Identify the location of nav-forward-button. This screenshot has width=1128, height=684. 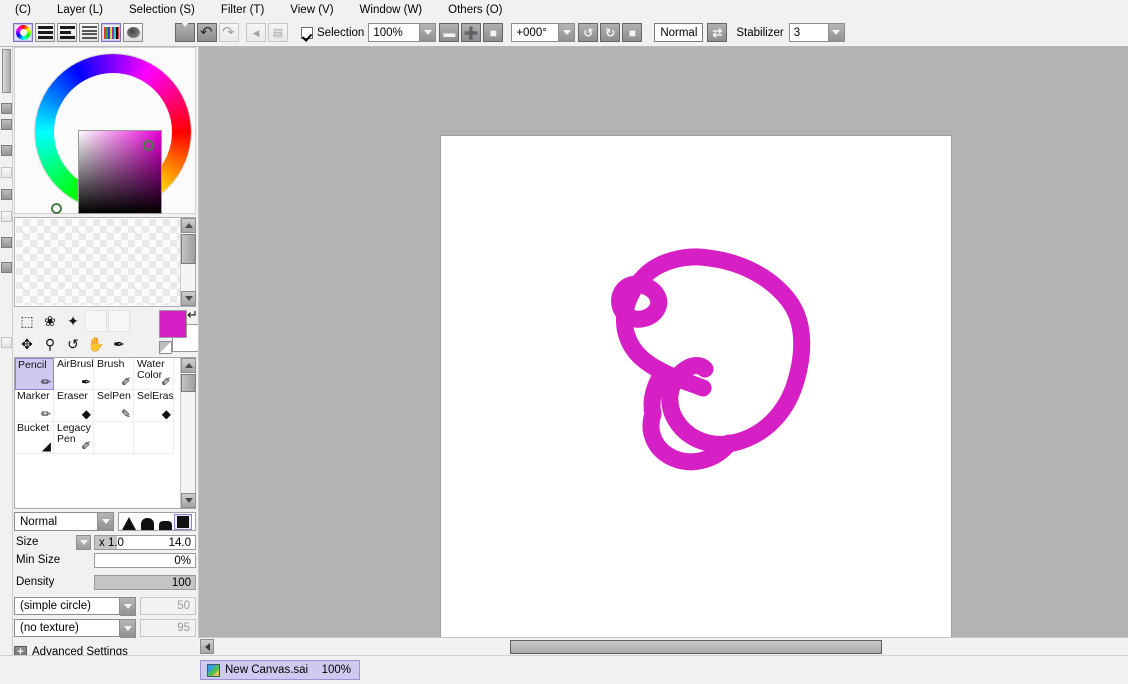
(278, 32).